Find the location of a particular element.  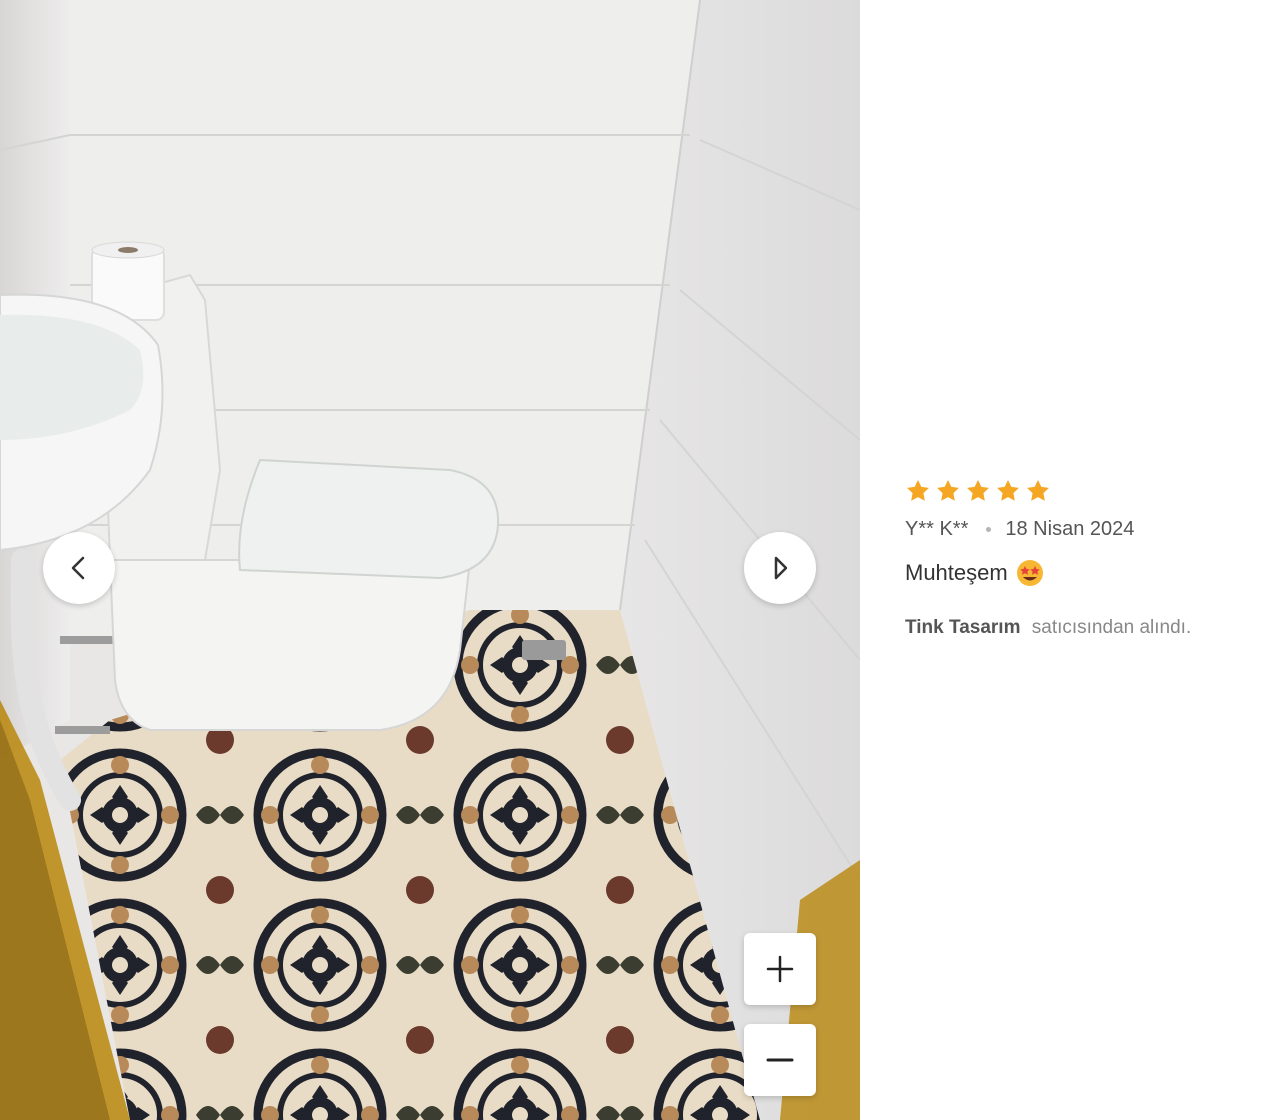

review-comment: Muhteşem is located at coordinates (1085, 573).